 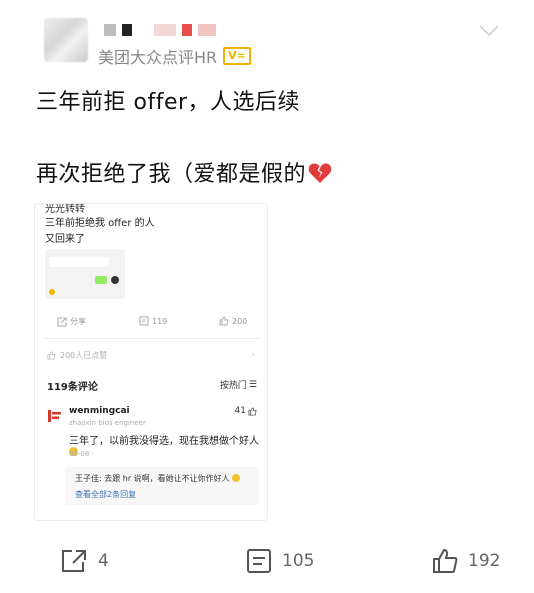 What do you see at coordinates (237, 56) in the screenshot?
I see `verified-badge-icon: V=` at bounding box center [237, 56].